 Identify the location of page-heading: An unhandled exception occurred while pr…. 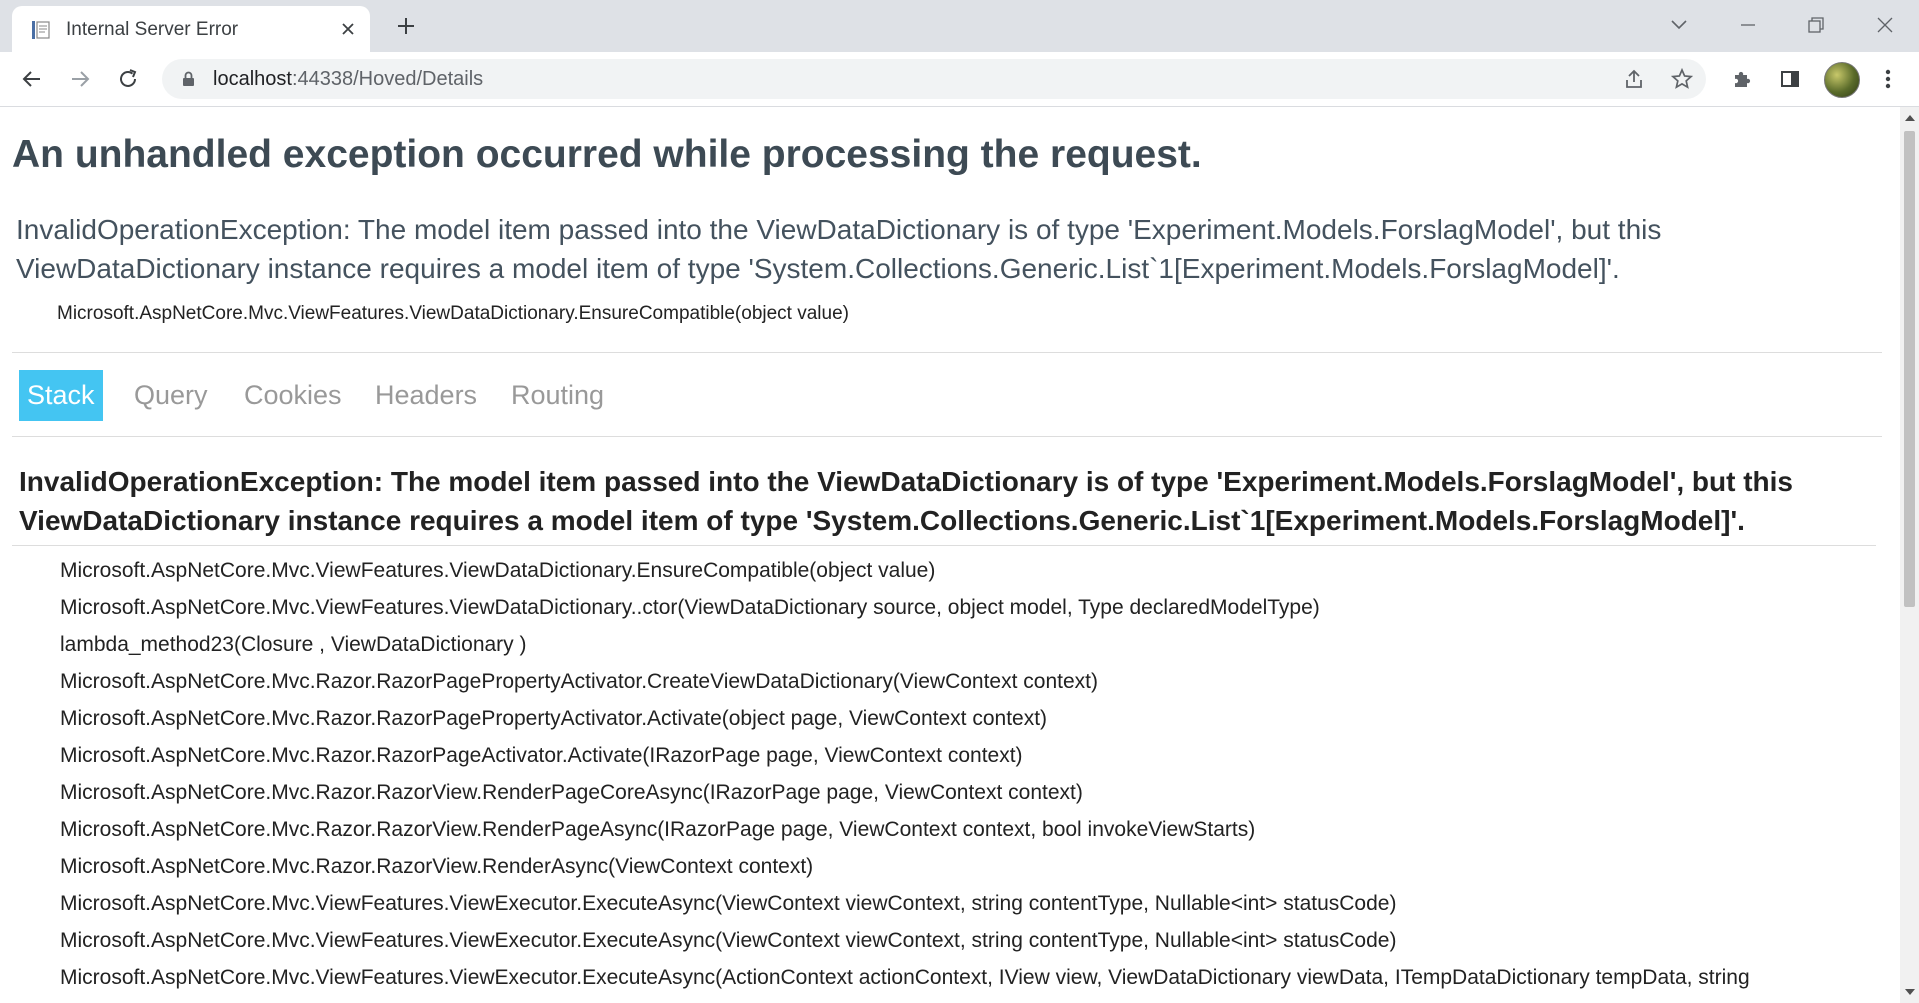
(607, 154).